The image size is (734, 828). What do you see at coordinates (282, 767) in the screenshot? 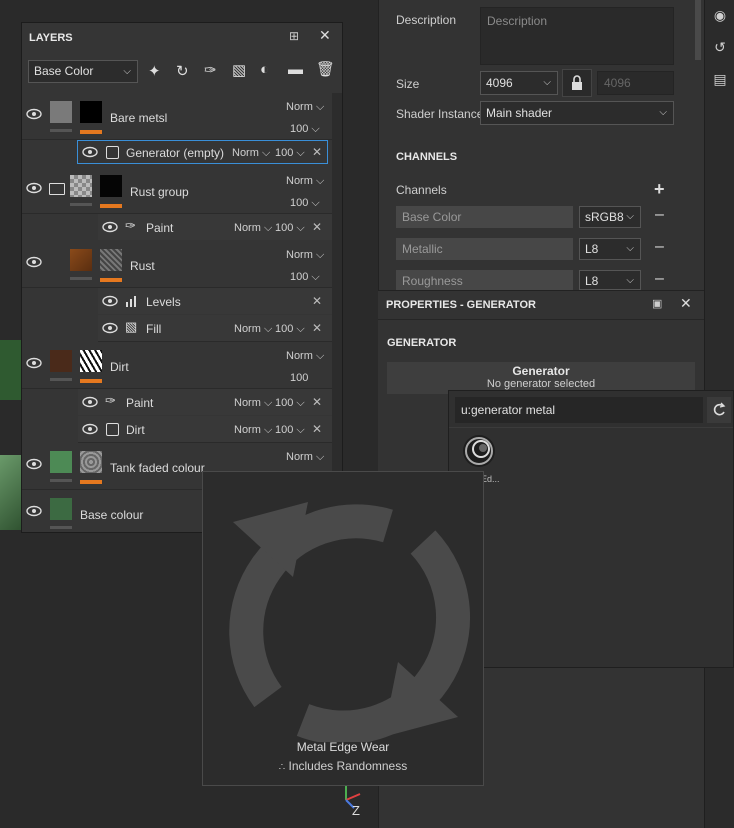
I see `randomness-icon: ∴` at bounding box center [282, 767].